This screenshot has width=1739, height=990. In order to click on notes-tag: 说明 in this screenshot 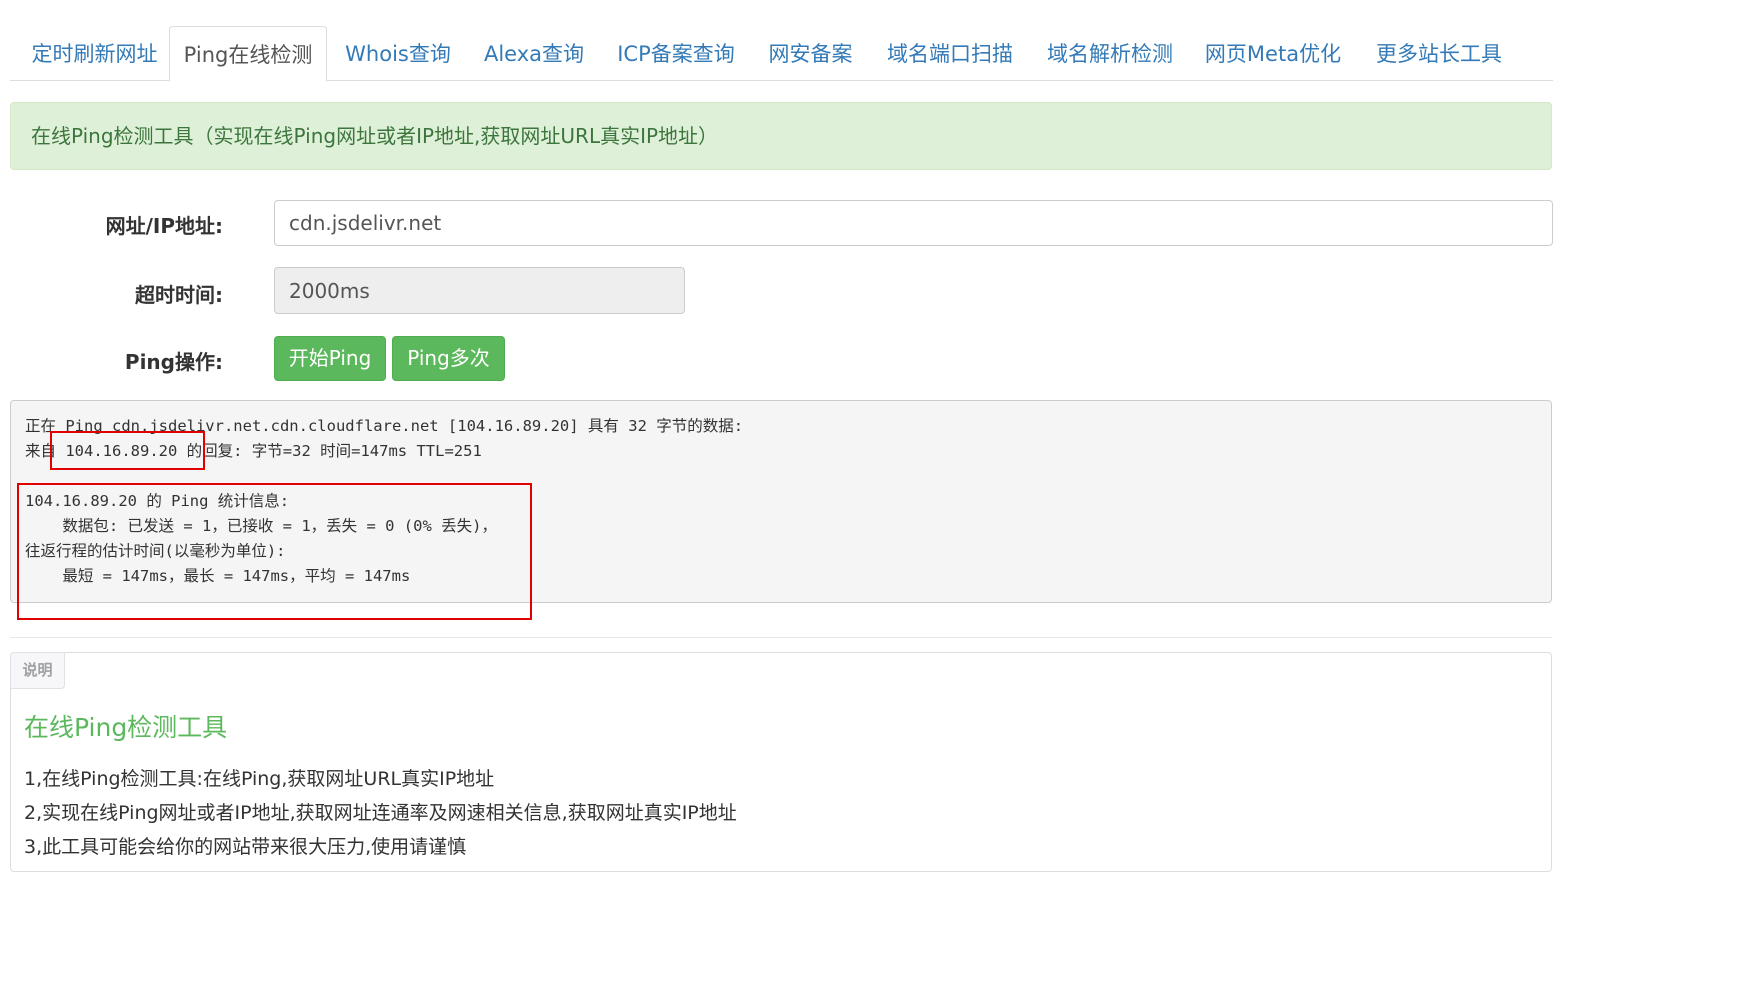, I will do `click(37, 670)`.